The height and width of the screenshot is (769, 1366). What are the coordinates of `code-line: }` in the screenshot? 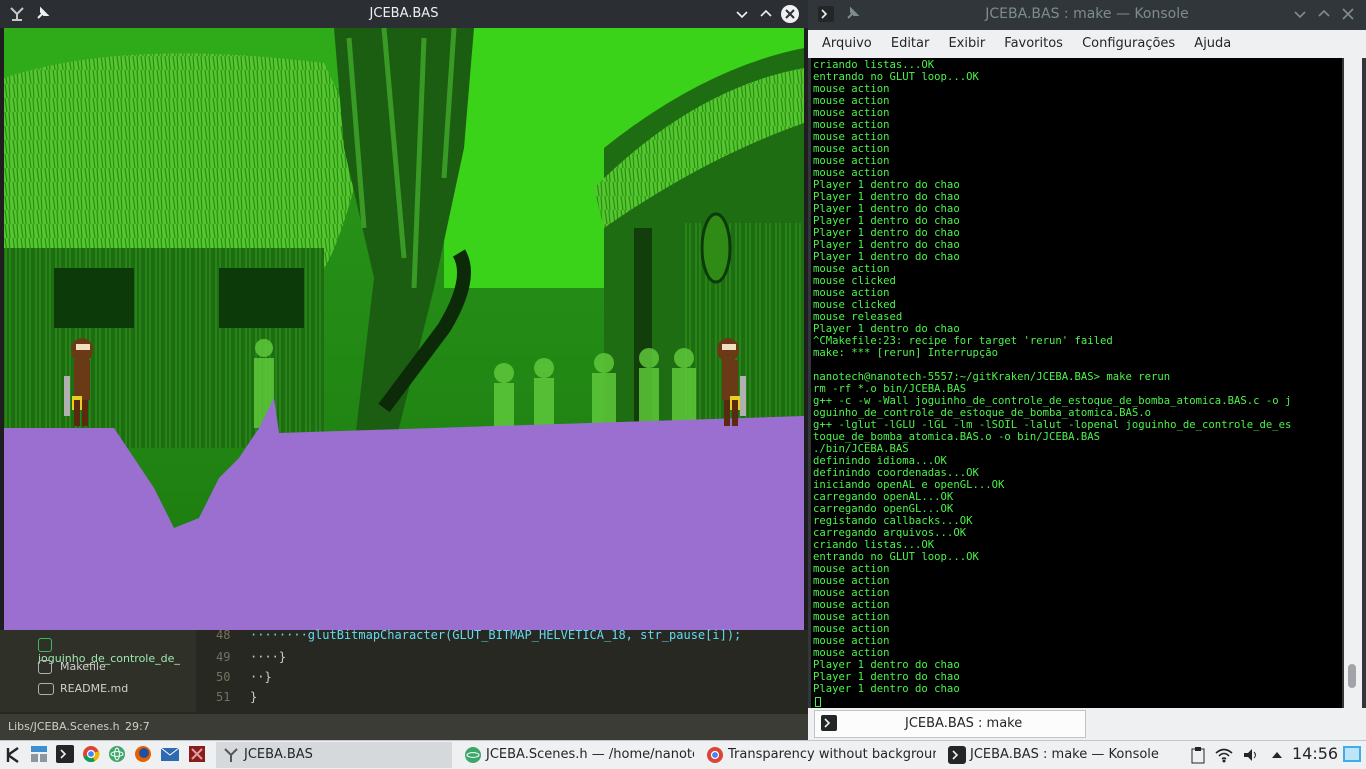 It's located at (254, 697).